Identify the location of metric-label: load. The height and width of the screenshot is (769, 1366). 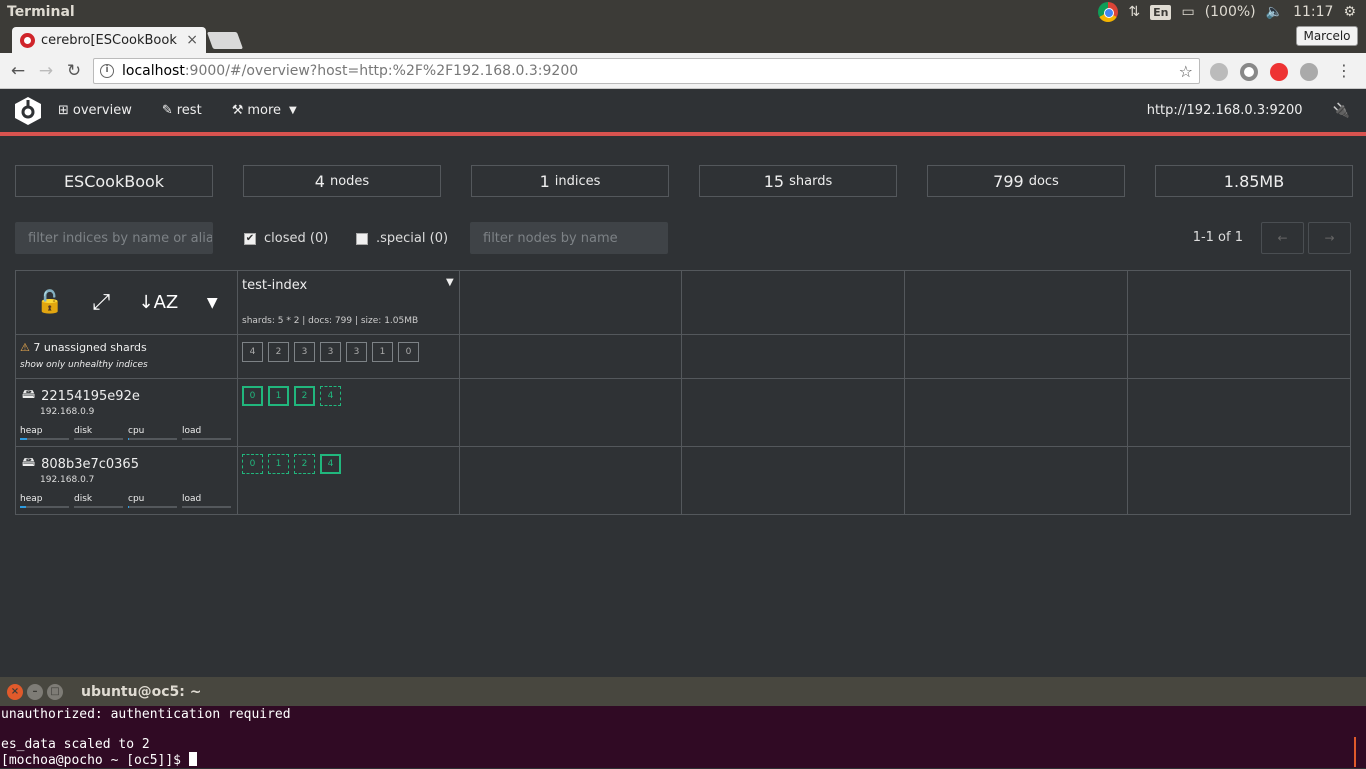
(192, 499).